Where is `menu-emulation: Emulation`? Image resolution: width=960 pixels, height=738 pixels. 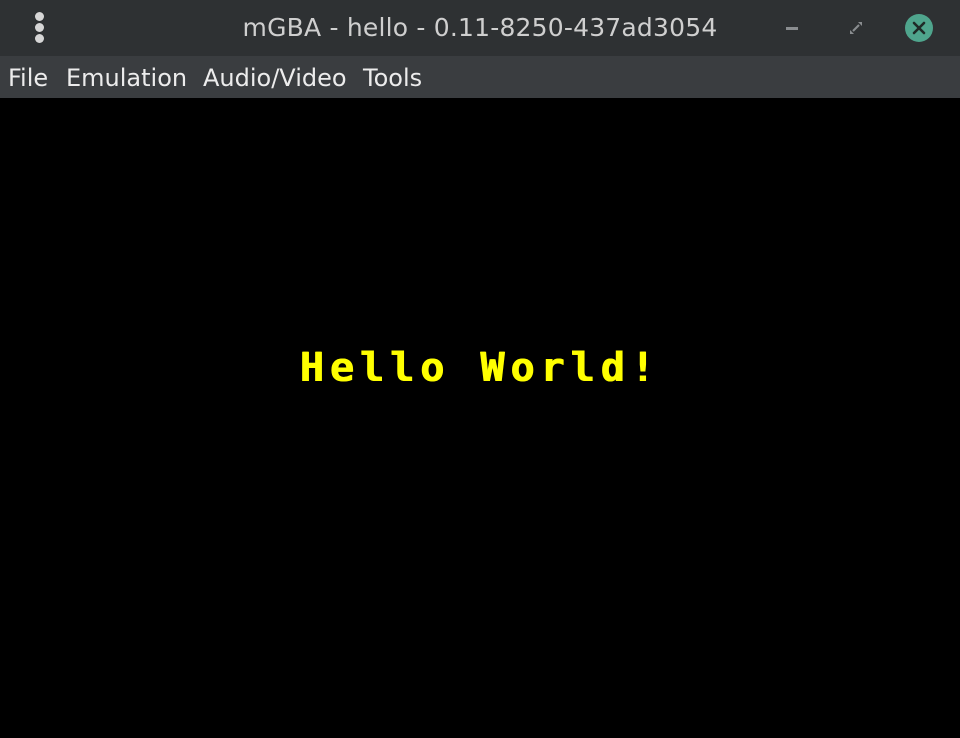 menu-emulation: Emulation is located at coordinates (126, 77).